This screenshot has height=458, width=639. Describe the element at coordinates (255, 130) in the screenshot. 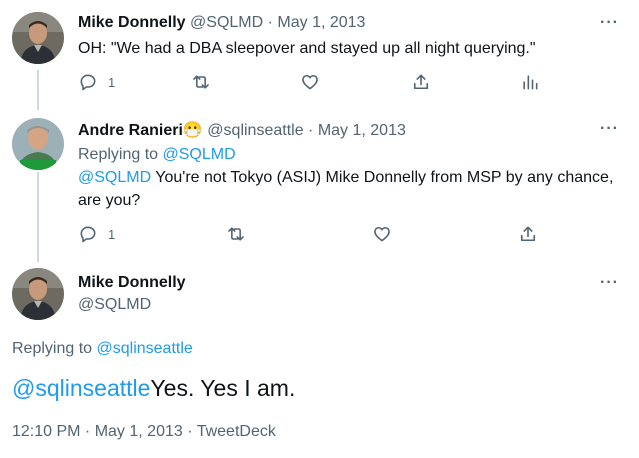

I see `handle: @sqlinseattle` at that location.